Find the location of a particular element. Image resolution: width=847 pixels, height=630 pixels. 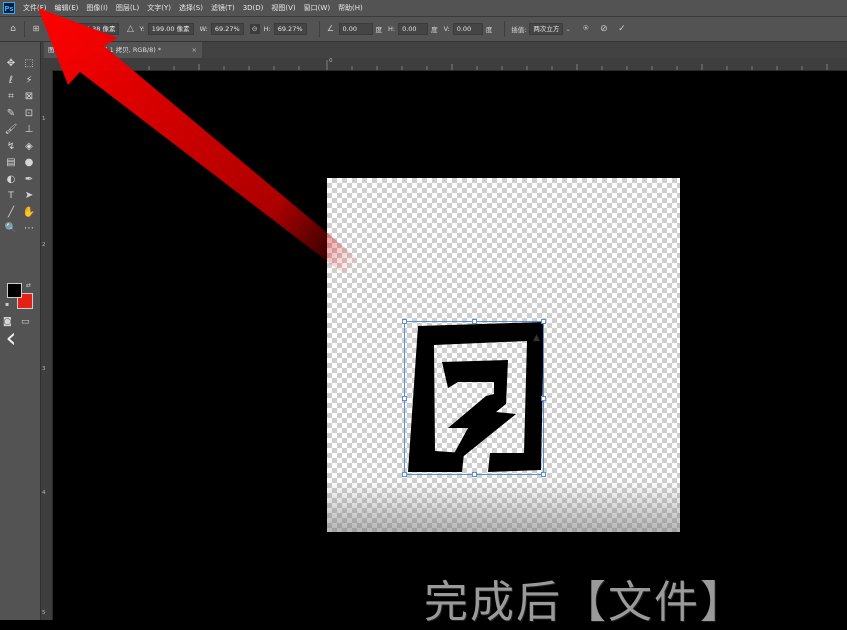

crop-tool-icon: ⌗ is located at coordinates (11, 97).